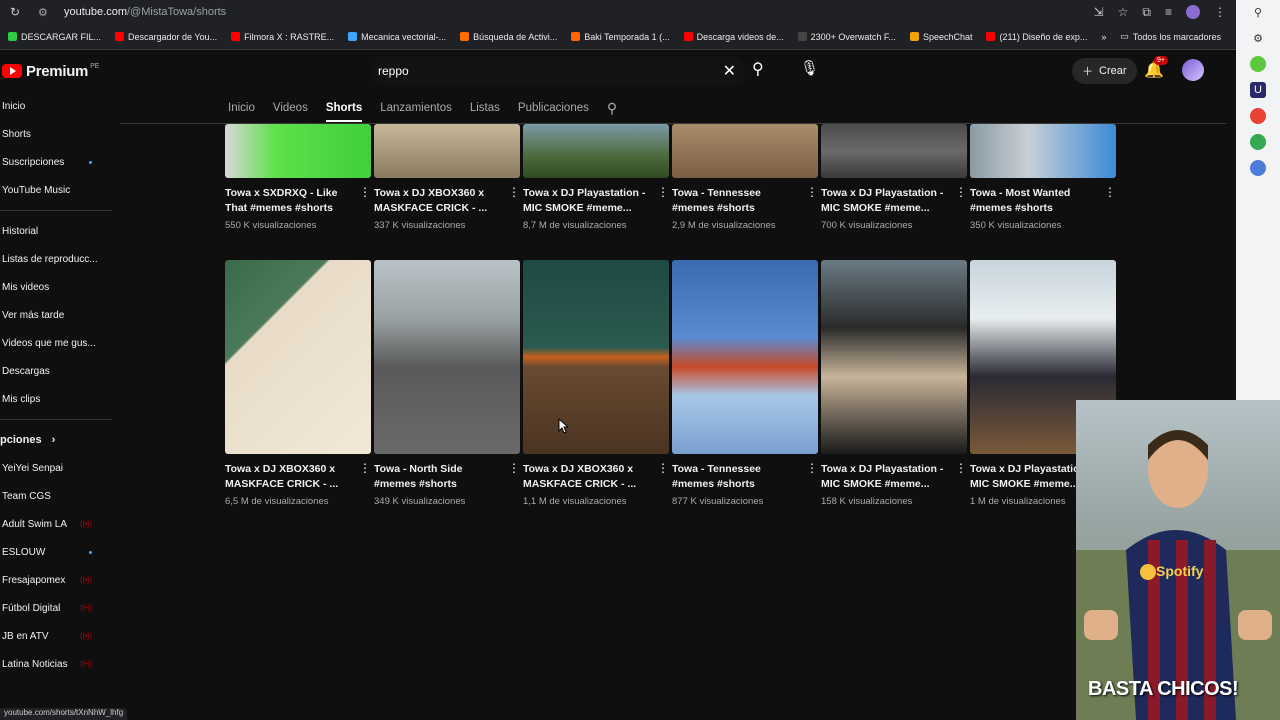 This screenshot has height=720, width=1280. What do you see at coordinates (1170, 36) in the screenshot?
I see `all-bookmarks-folder: ▭ Todos los marcadores` at bounding box center [1170, 36].